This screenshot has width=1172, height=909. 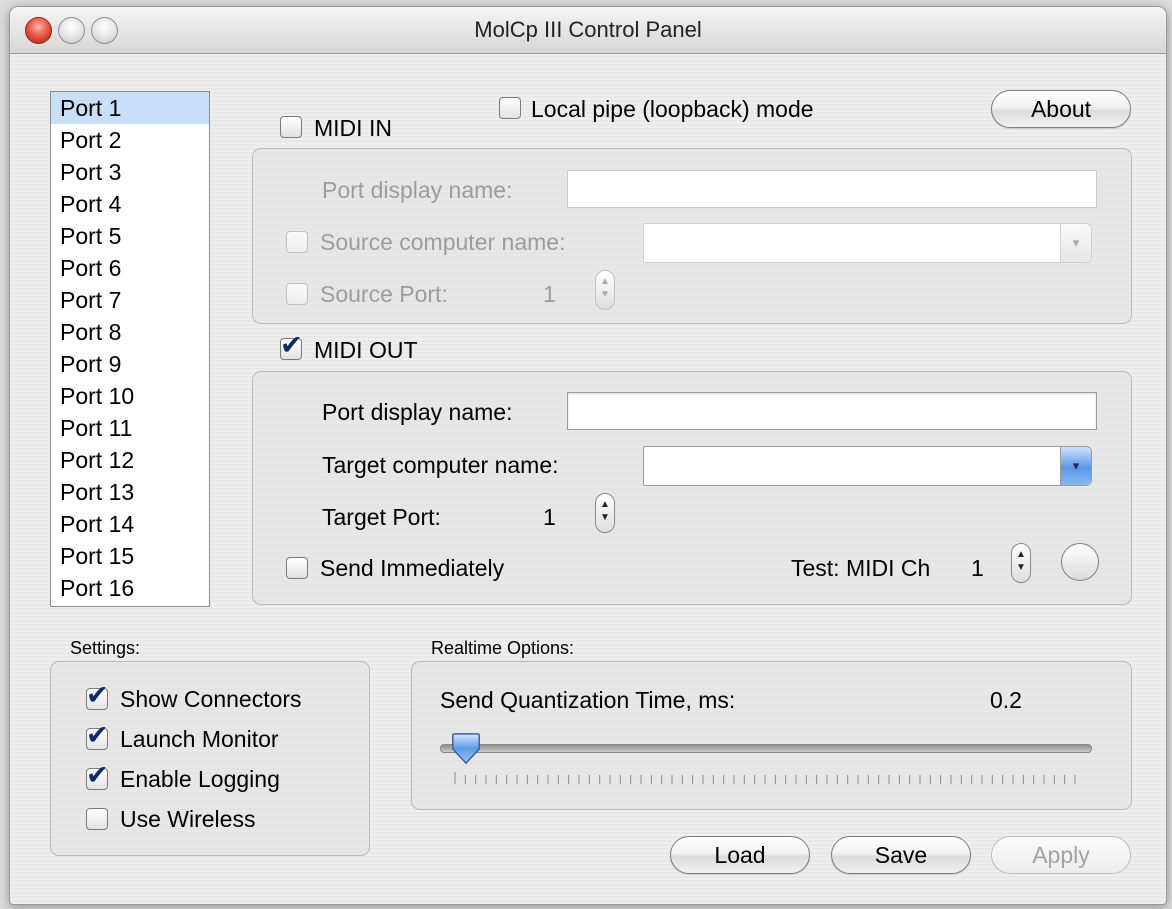 What do you see at coordinates (1006, 700) in the screenshot?
I see `quantization-time-value: 0.2` at bounding box center [1006, 700].